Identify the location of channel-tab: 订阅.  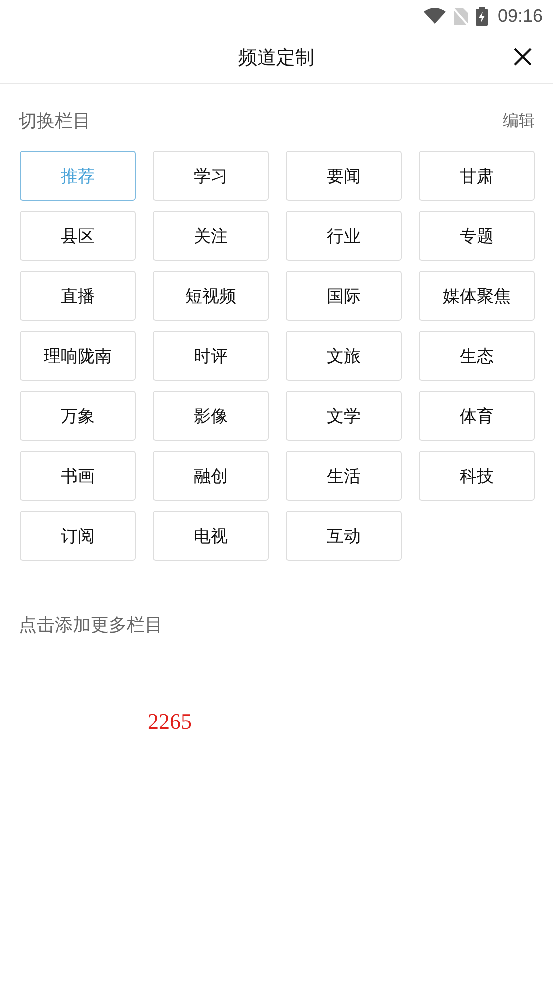
(78, 536).